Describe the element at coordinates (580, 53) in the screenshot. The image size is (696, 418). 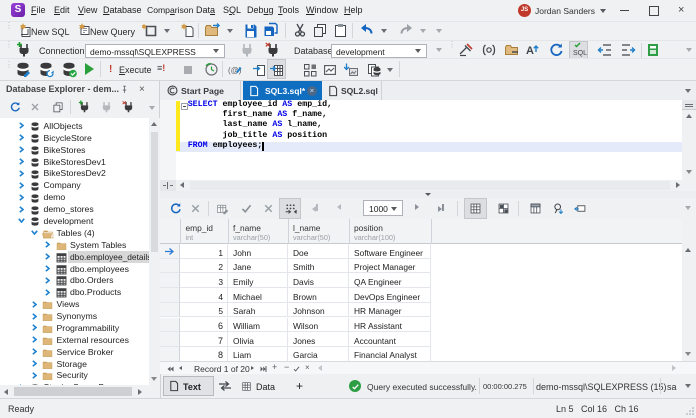
I see `svg-text: SQL` at that location.